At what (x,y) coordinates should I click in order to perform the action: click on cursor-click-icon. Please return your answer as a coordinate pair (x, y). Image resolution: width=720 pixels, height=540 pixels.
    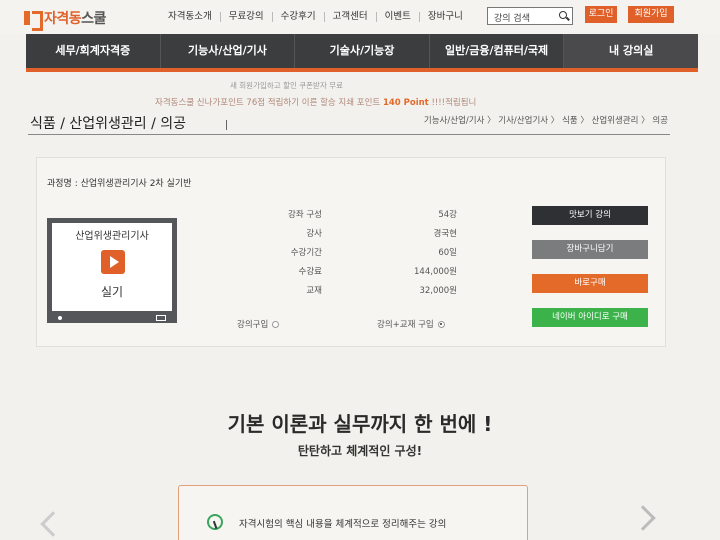
    Looking at the image, I should click on (215, 522).